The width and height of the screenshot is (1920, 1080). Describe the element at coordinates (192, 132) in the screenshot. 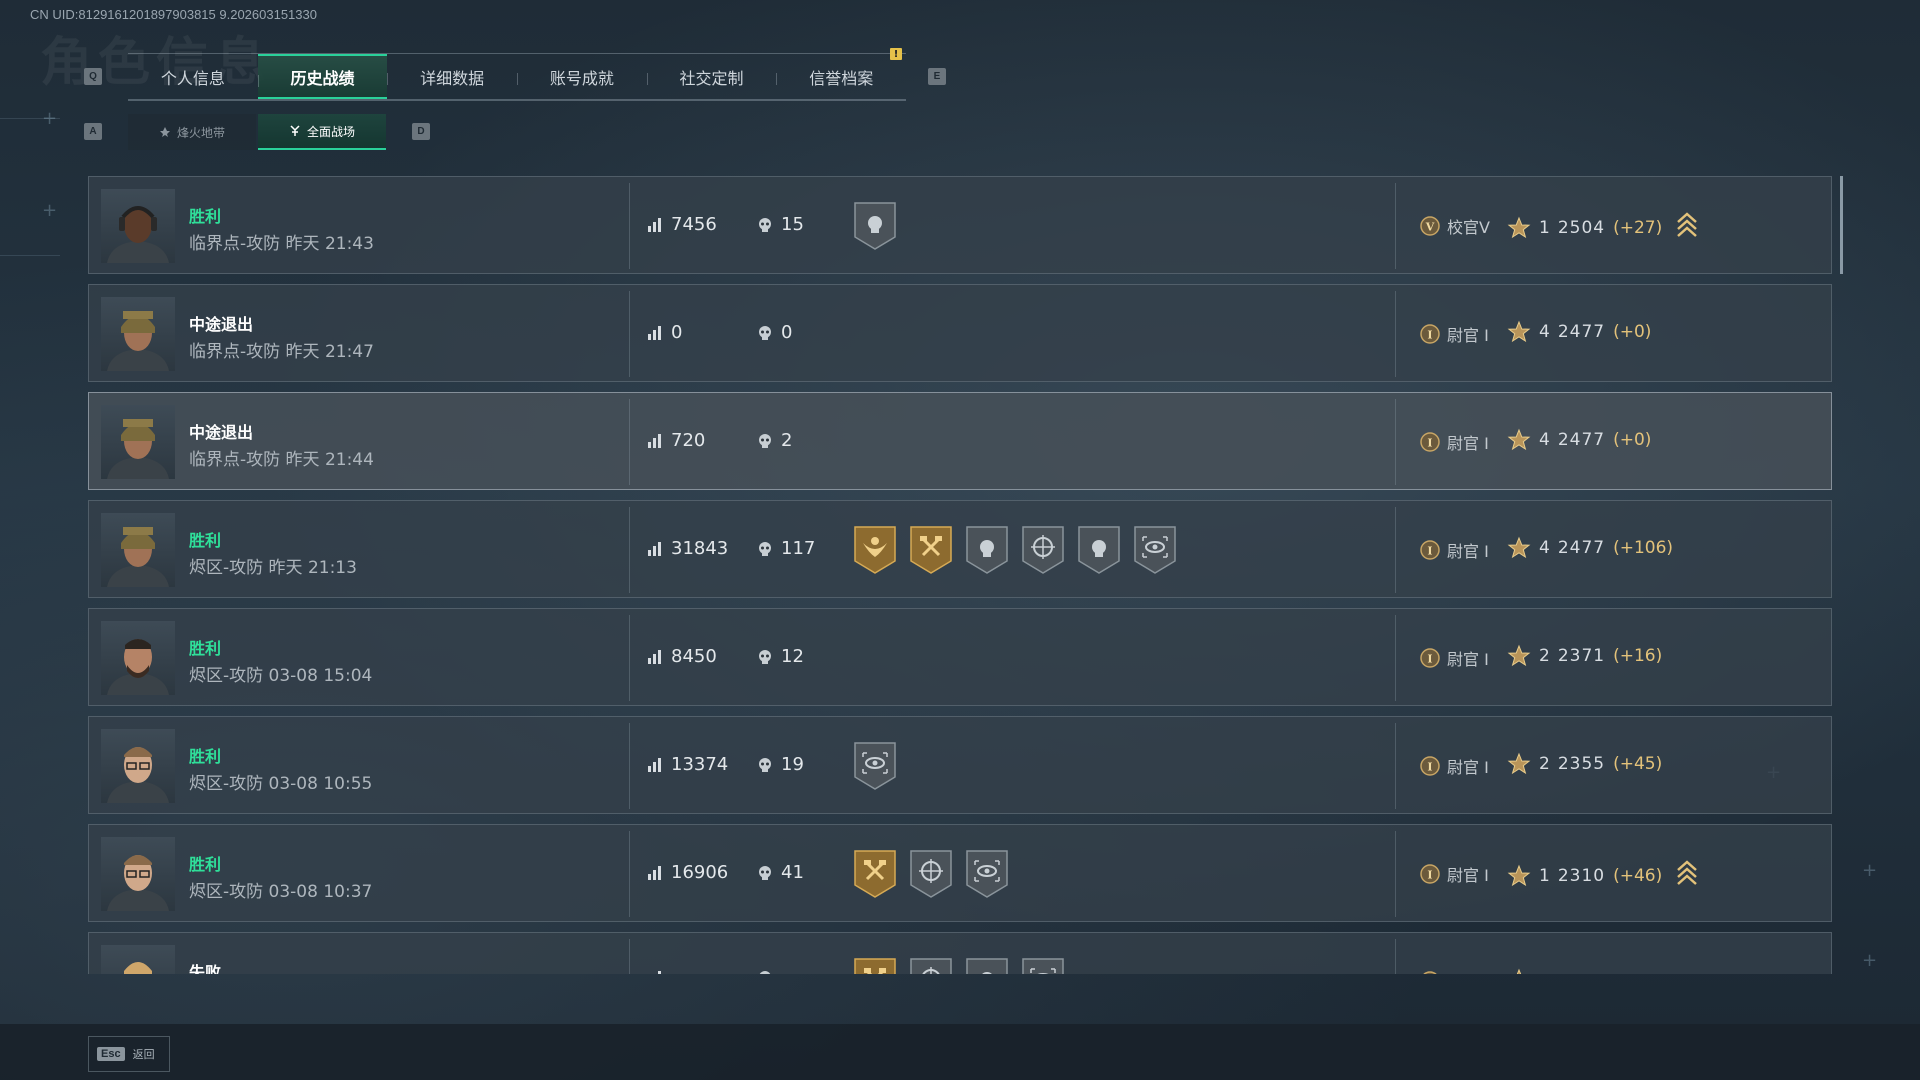

I see `tab-extraction-mode: 烽火地带` at that location.